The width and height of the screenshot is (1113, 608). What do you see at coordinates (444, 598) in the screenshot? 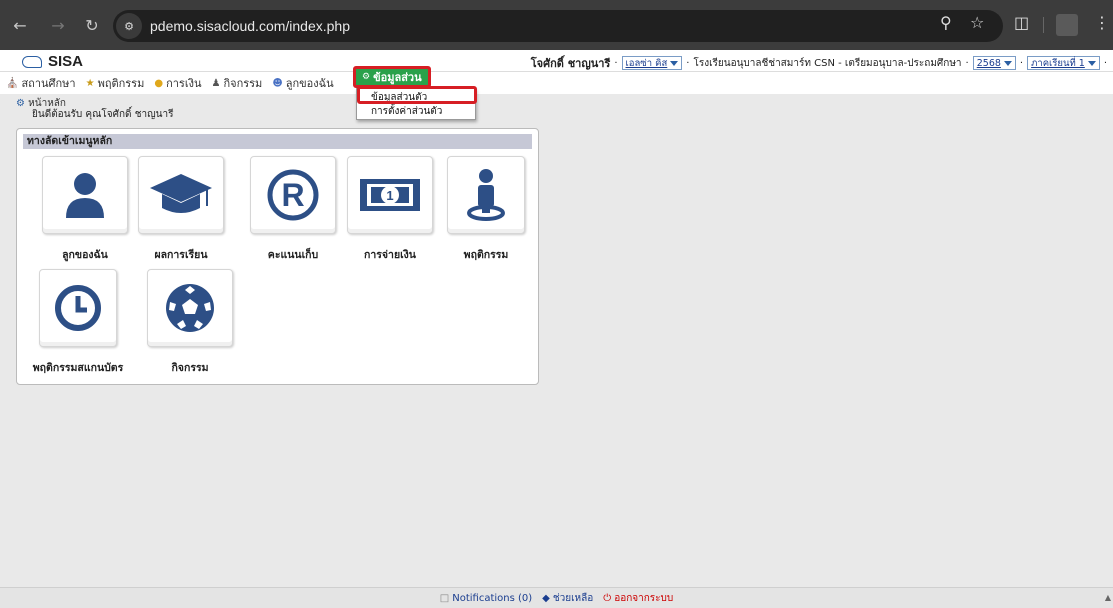
I see `comment-icon: □` at bounding box center [444, 598].